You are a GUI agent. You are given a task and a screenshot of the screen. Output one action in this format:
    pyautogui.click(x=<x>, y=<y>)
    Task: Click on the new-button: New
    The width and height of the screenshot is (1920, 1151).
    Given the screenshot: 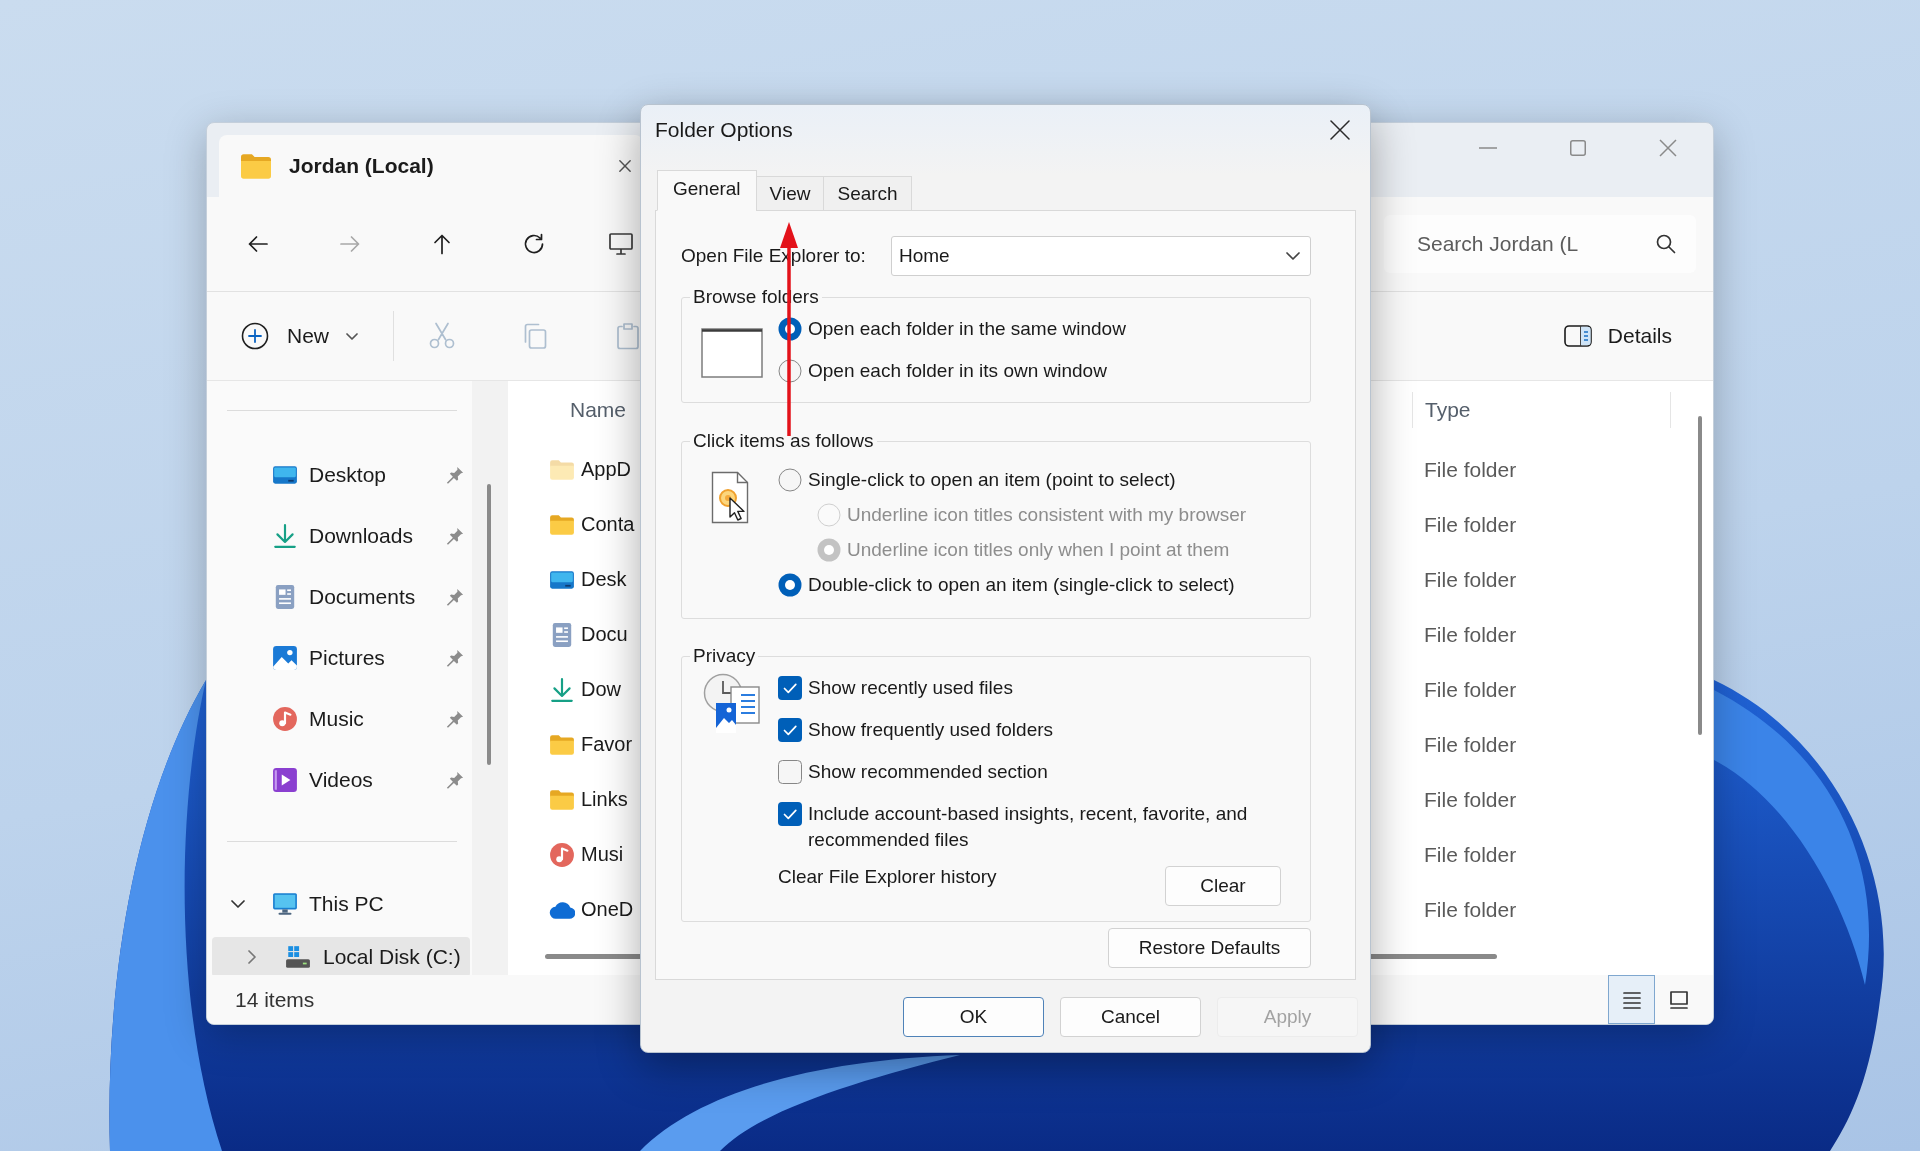 What is the action you would take?
    pyautogui.click(x=301, y=336)
    